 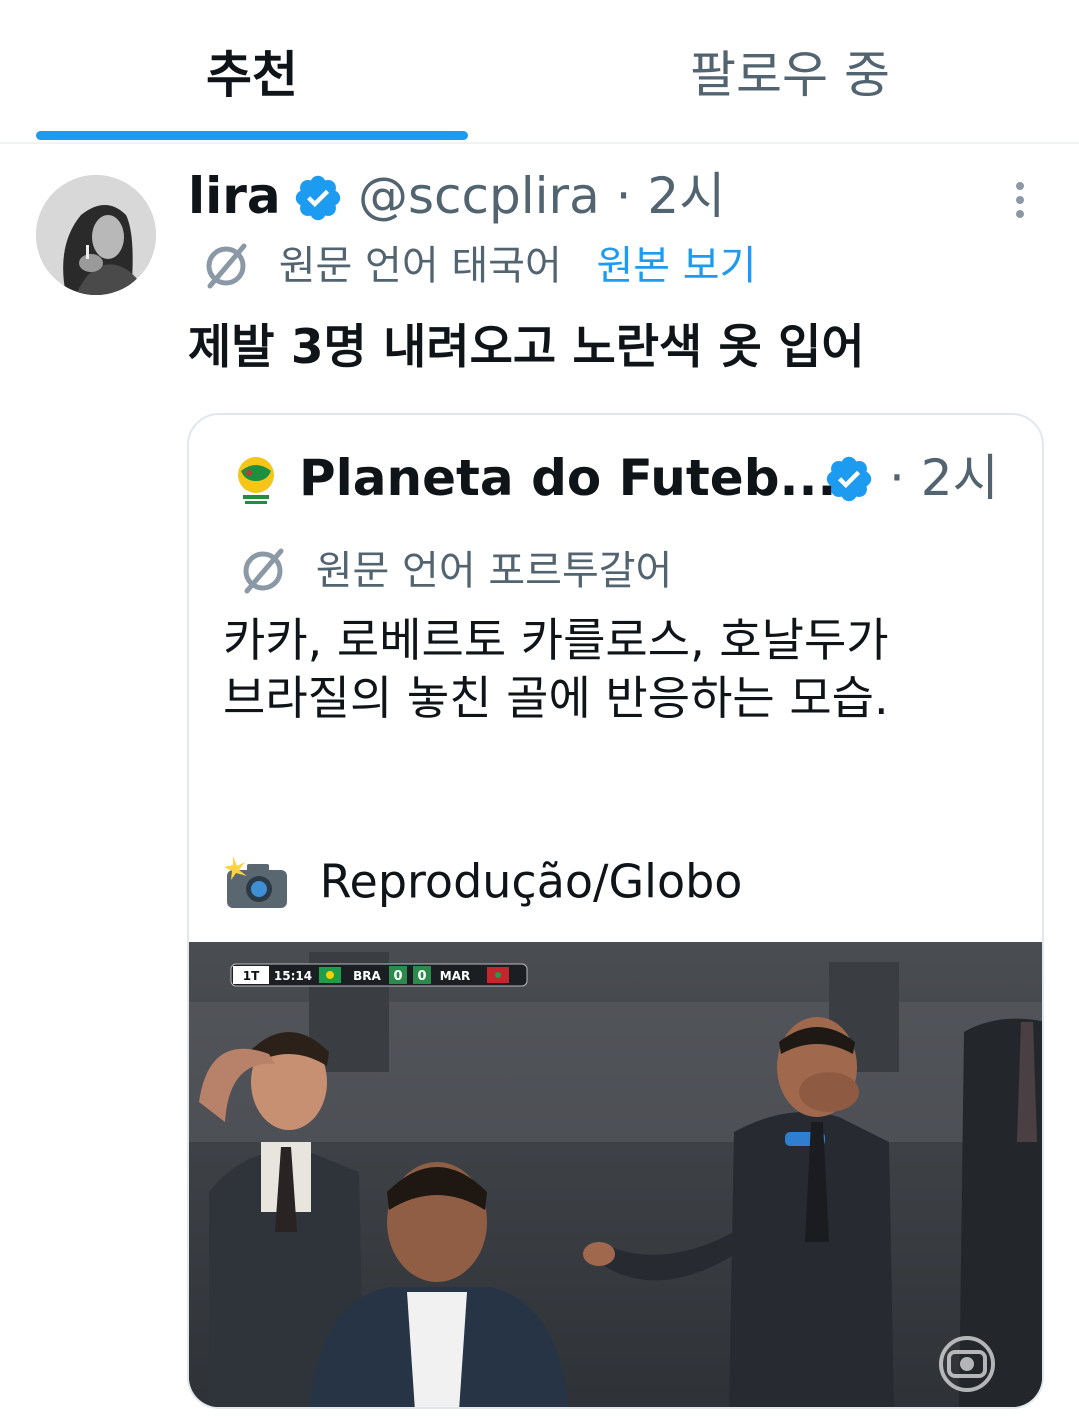 I want to click on photo-credit: Reprodução/Globo, so click(x=482, y=880).